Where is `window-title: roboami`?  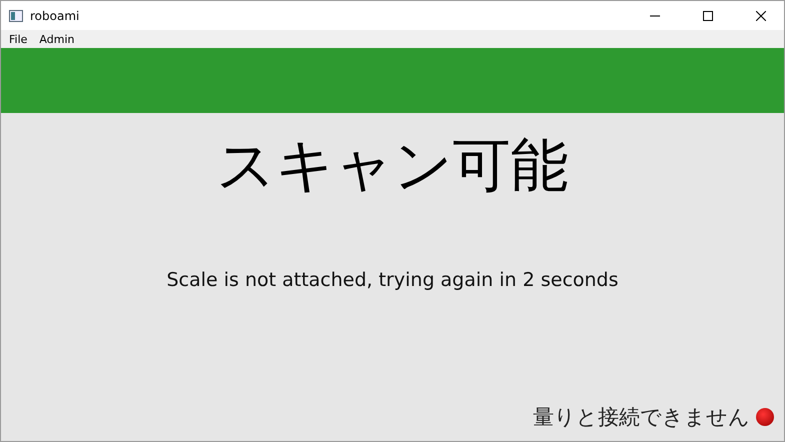
window-title: roboami is located at coordinates (55, 15).